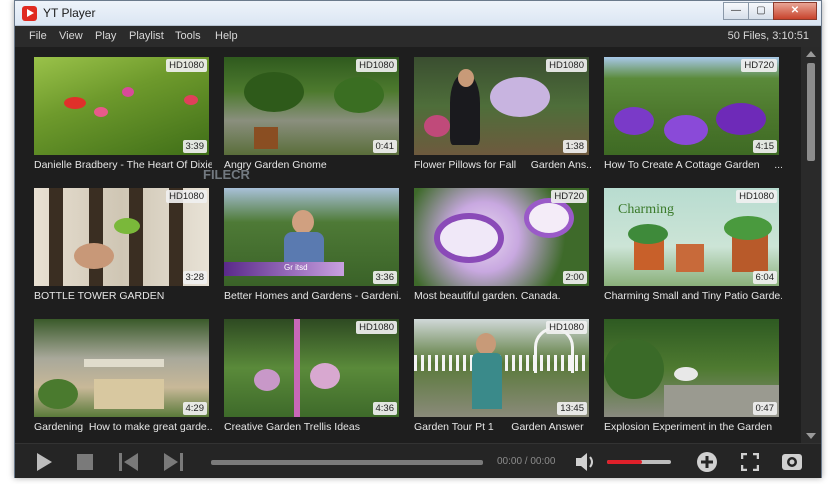 This screenshot has height=484, width=836. I want to click on volume-slider, so click(639, 462).